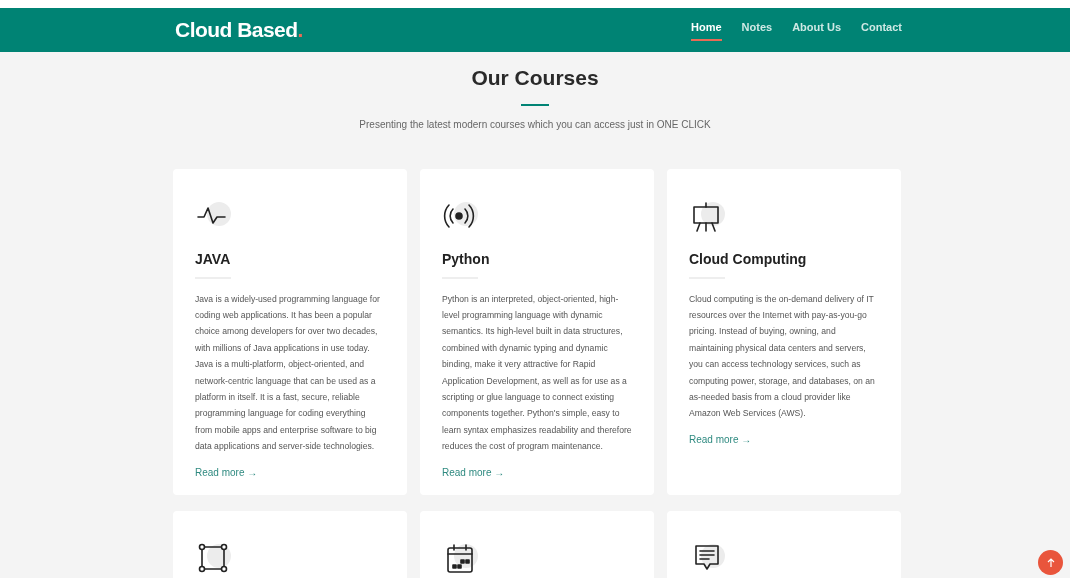 The height and width of the screenshot is (578, 1070). I want to click on nav-link: Contact, so click(881, 30).